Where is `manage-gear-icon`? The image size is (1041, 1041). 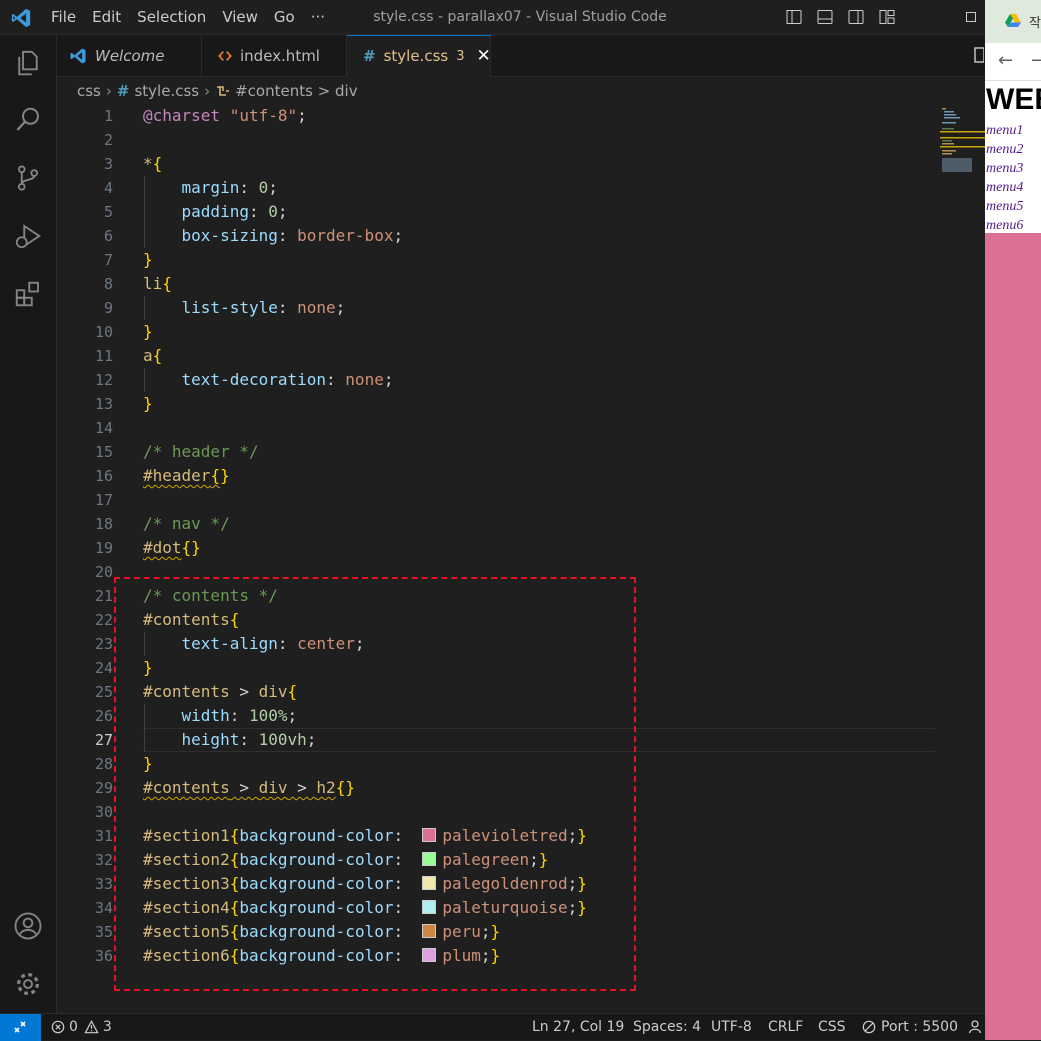
manage-gear-icon is located at coordinates (28, 984).